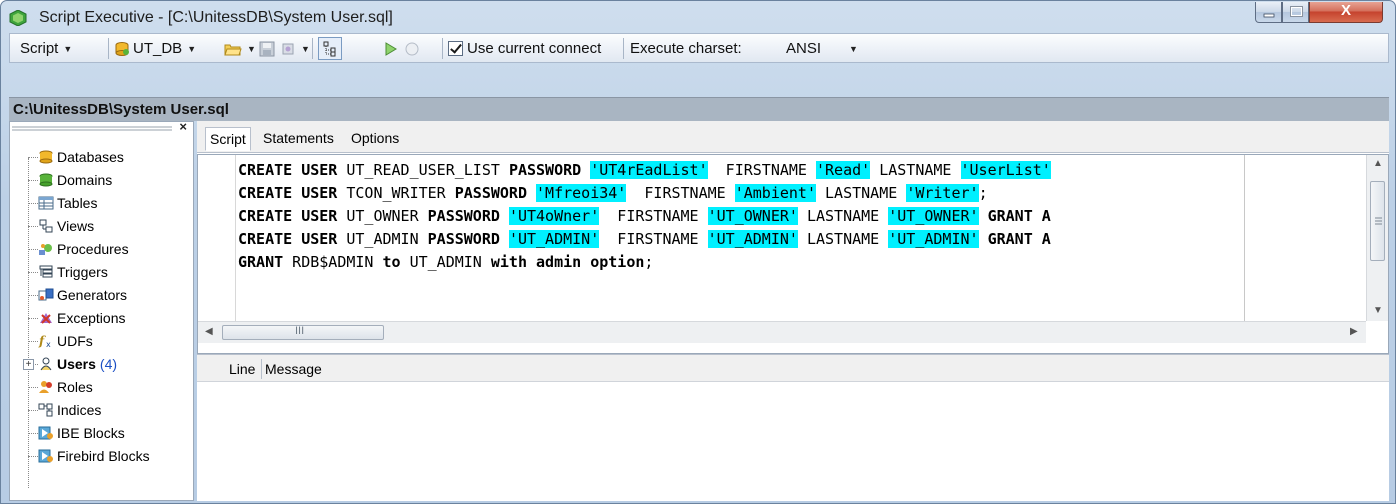 This screenshot has width=1396, height=504. Describe the element at coordinates (1354, 331) in the screenshot. I see `scroll-right-icon: ▶` at that location.